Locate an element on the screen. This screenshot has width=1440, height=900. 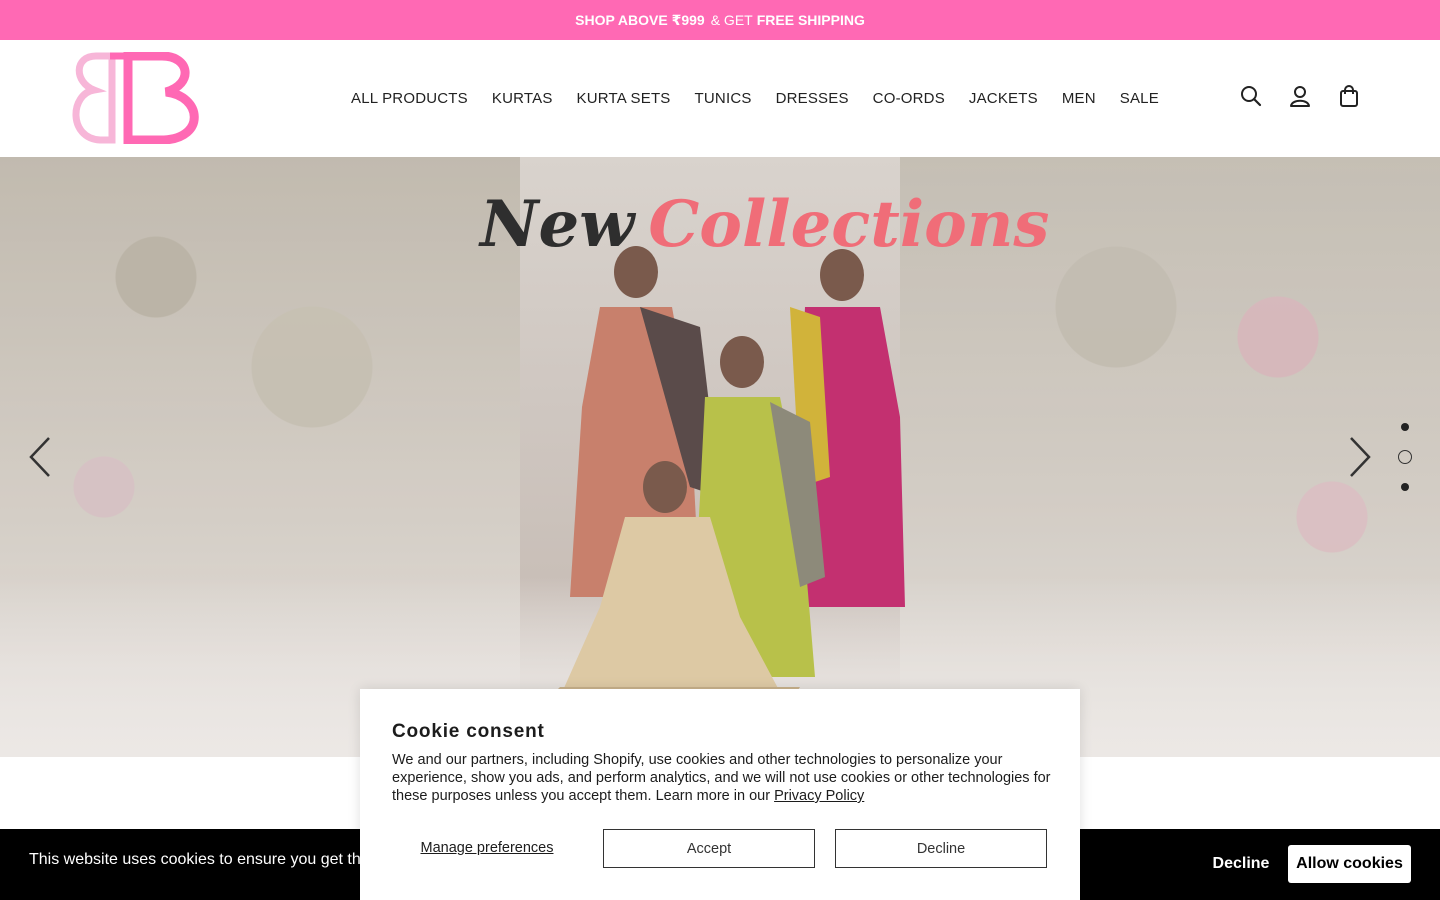
consent-decline-button: Decline is located at coordinates (941, 848).